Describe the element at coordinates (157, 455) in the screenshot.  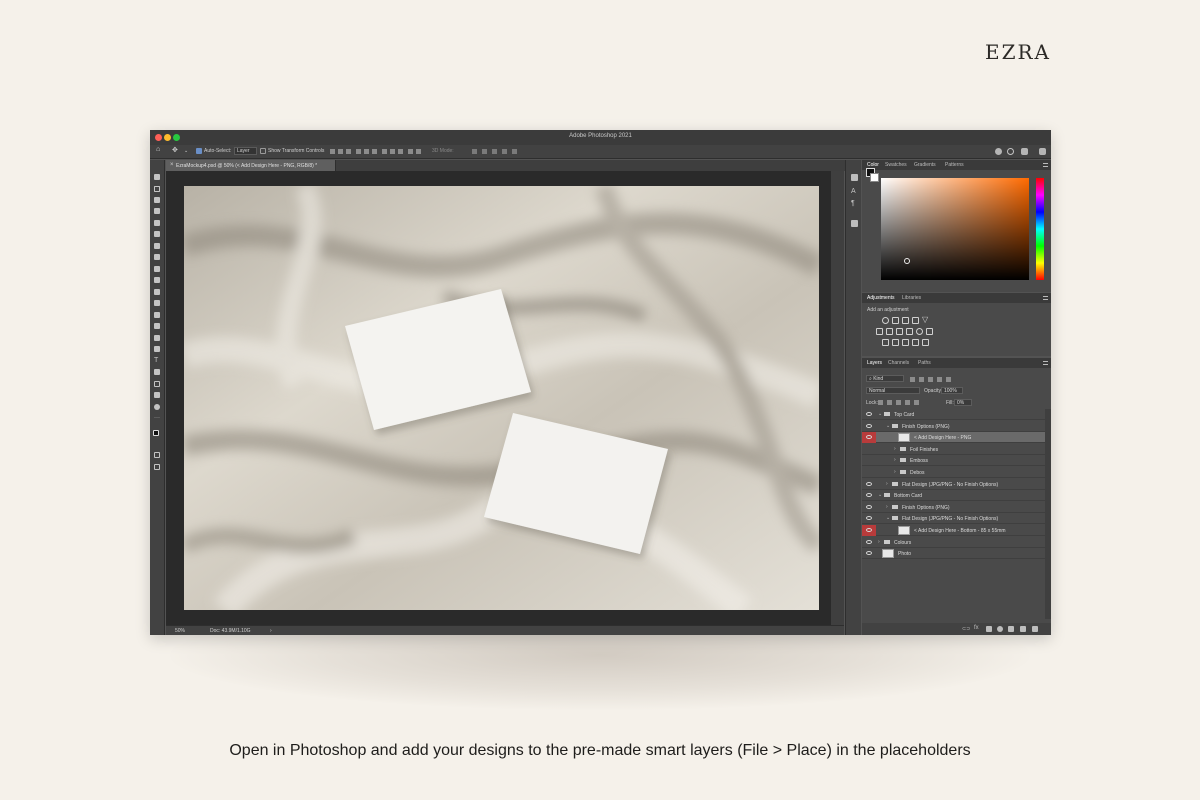
I see `quick-mask-icon` at that location.